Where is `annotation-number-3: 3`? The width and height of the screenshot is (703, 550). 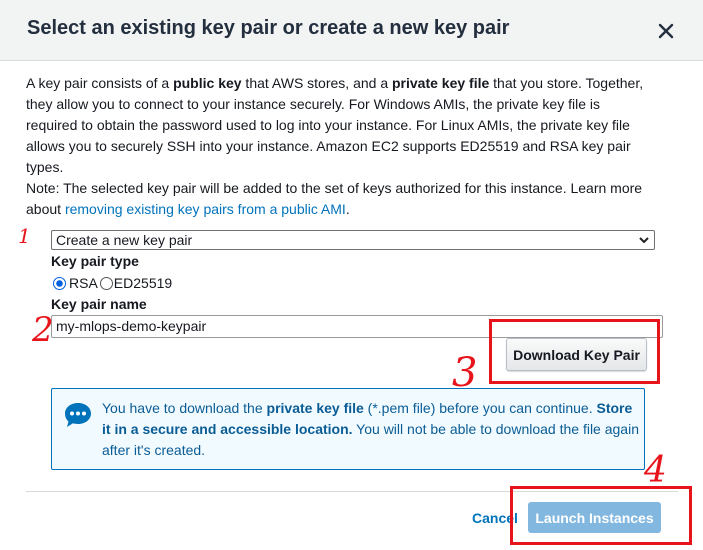
annotation-number-3: 3 is located at coordinates (464, 373).